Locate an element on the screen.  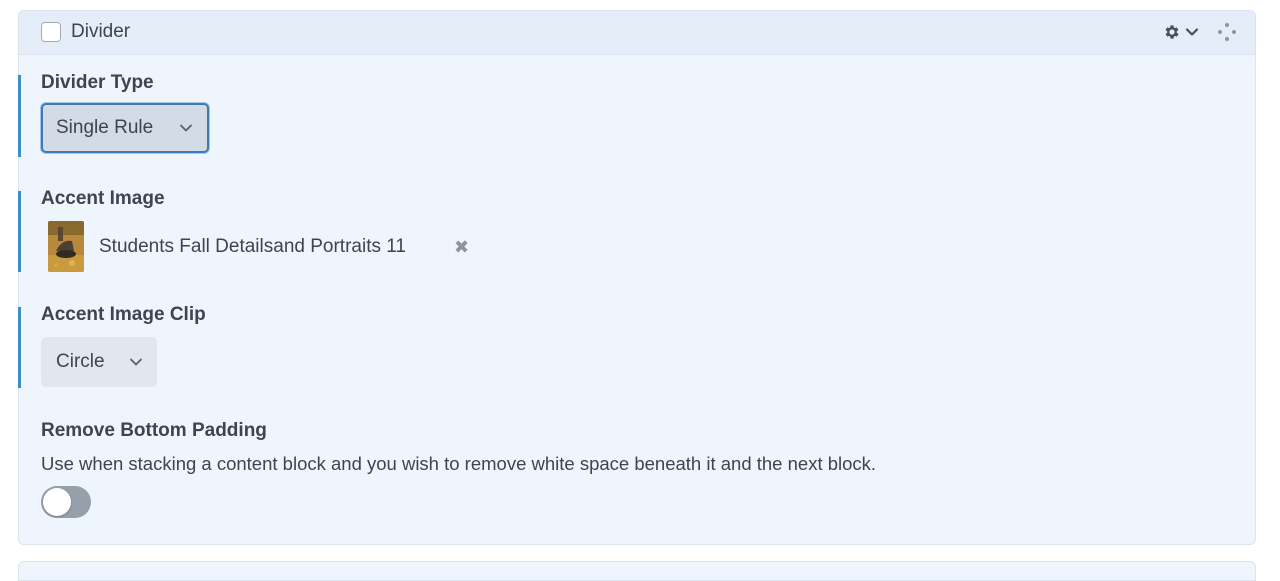
divider-type-value: Single Rule is located at coordinates (105, 127).